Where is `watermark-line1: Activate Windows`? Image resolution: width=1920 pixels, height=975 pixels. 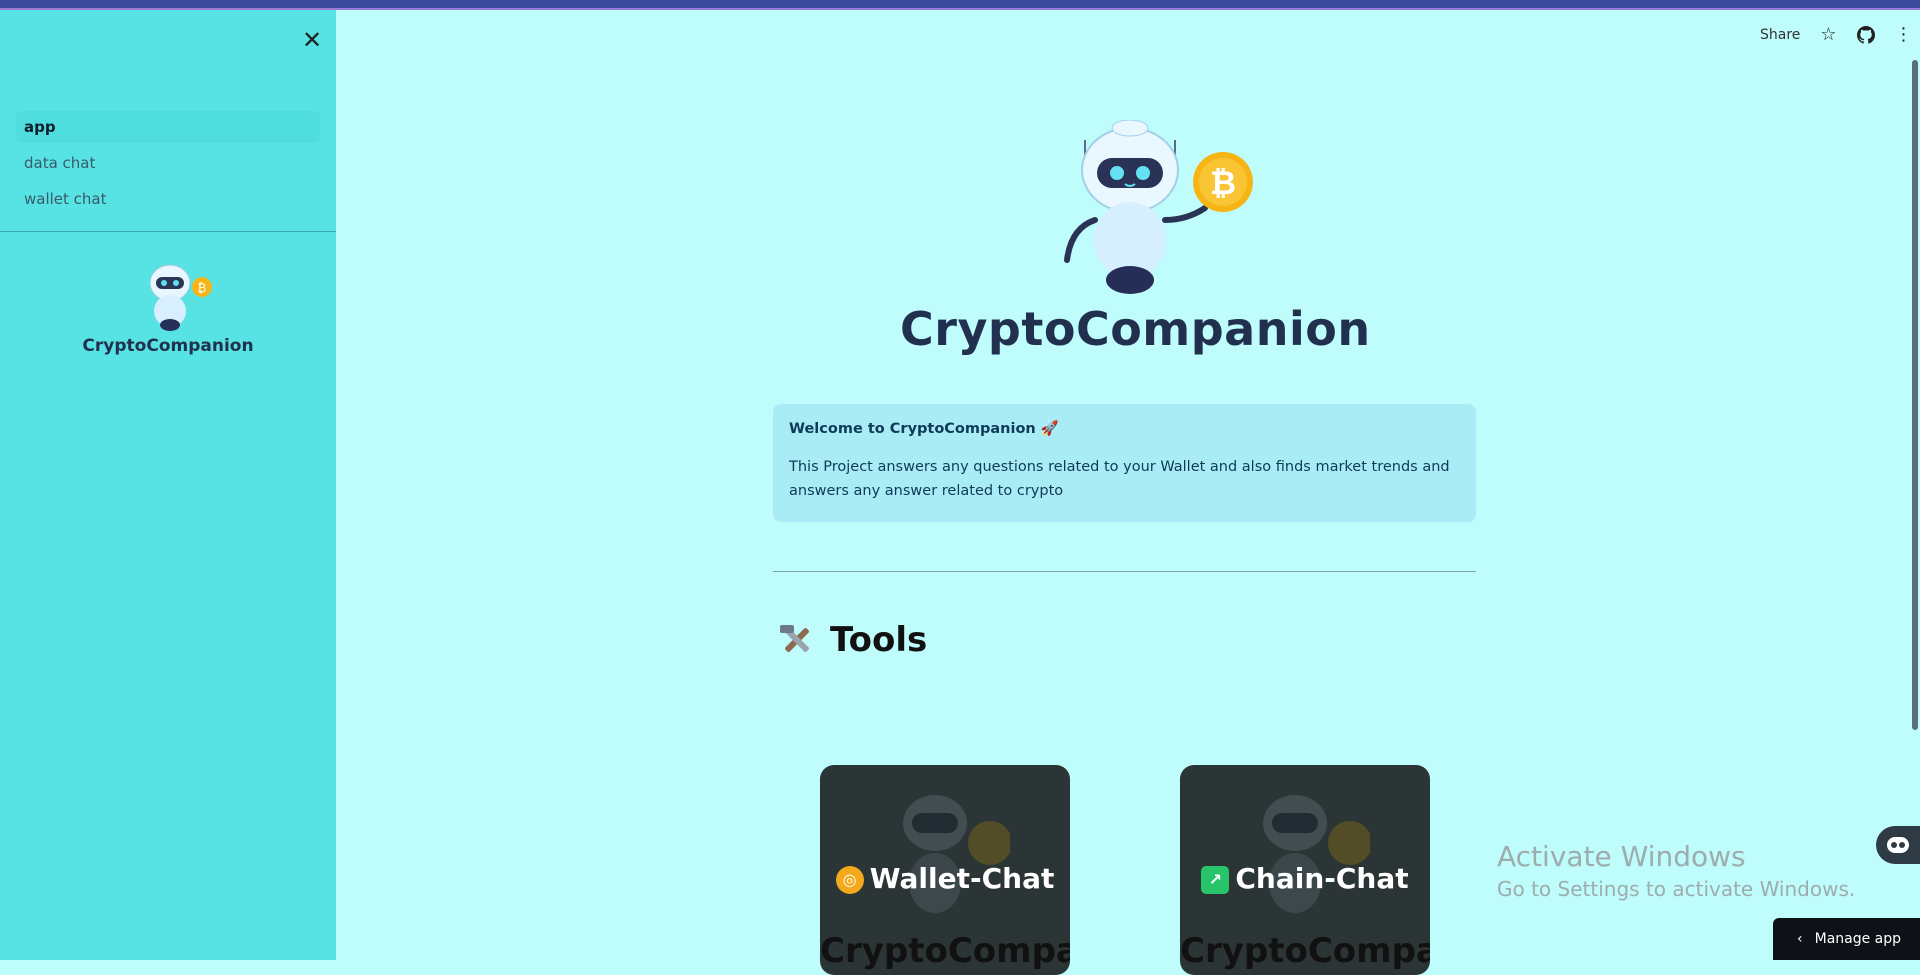
watermark-line1: Activate Windows is located at coordinates (1621, 856).